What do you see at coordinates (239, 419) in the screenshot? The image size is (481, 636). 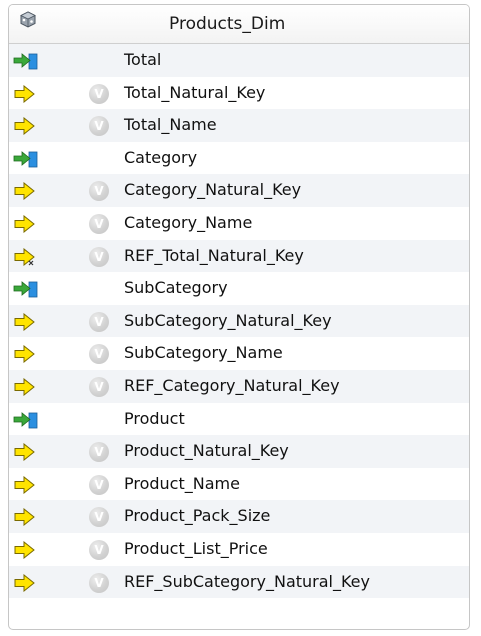 I see `dimension-row-level: Product` at bounding box center [239, 419].